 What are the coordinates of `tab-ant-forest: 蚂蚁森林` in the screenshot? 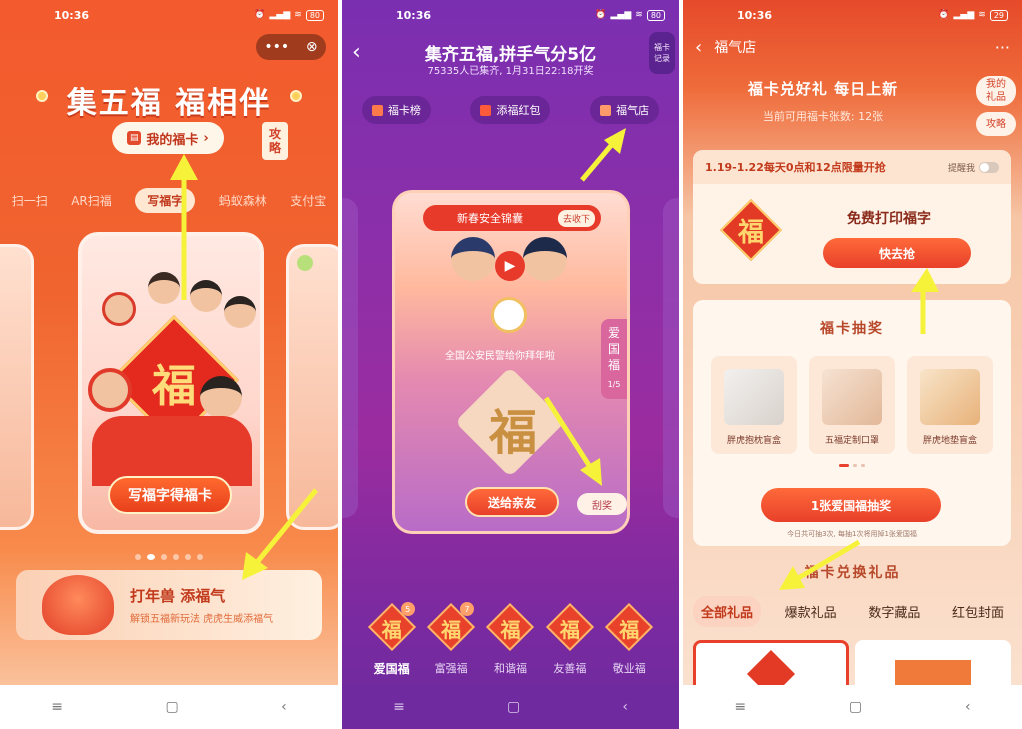 It's located at (243, 200).